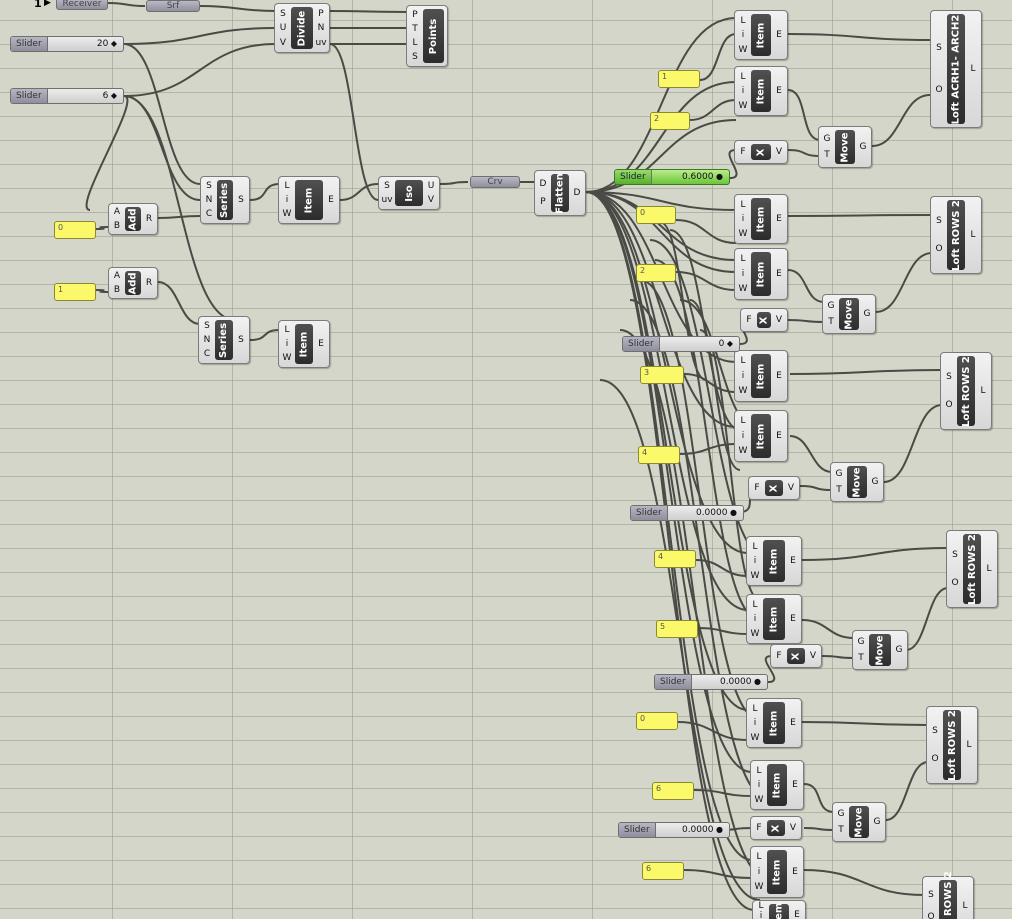  Describe the element at coordinates (283, 28) in the screenshot. I see `input-U: U` at that location.